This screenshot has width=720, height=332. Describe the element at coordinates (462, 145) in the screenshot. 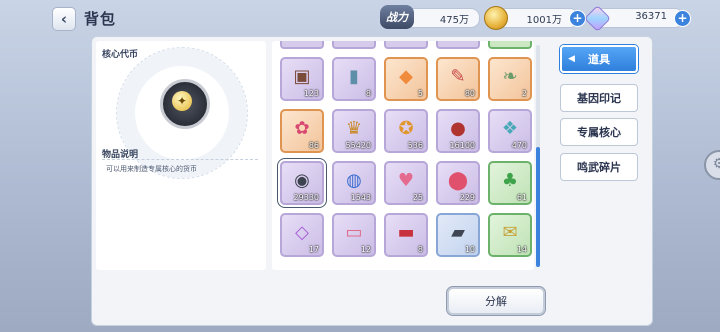

I see `item-count: 16100` at that location.